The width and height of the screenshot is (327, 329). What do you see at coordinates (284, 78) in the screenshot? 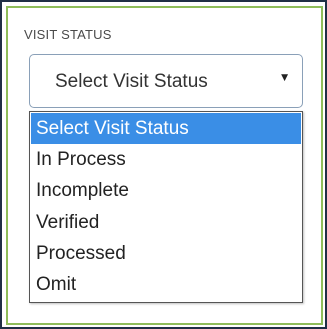
I see `caret-down-icon: ▼` at bounding box center [284, 78].